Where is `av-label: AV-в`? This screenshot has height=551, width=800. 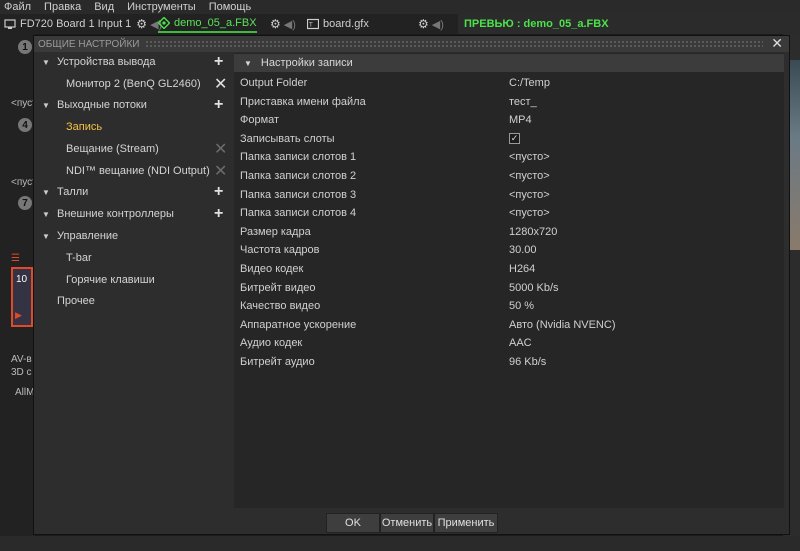 av-label: AV-в is located at coordinates (21, 359).